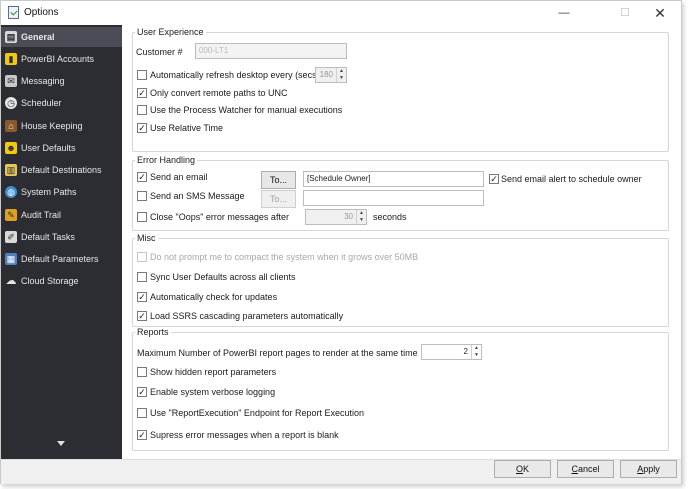  I want to click on sidebar-item-default-parameters: ▦ Default Parameters, so click(61, 259).